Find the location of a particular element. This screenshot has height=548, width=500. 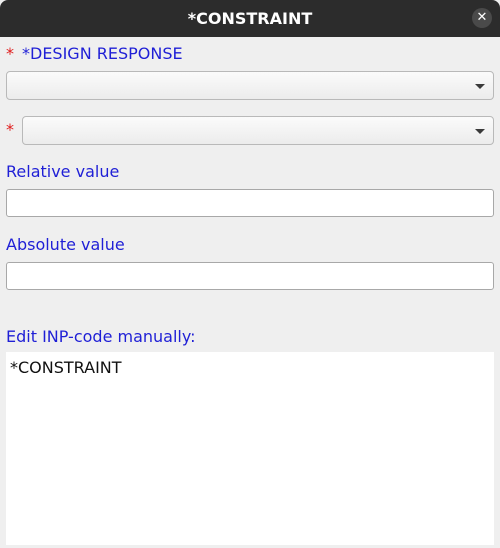

absolute-value-input is located at coordinates (250, 276).